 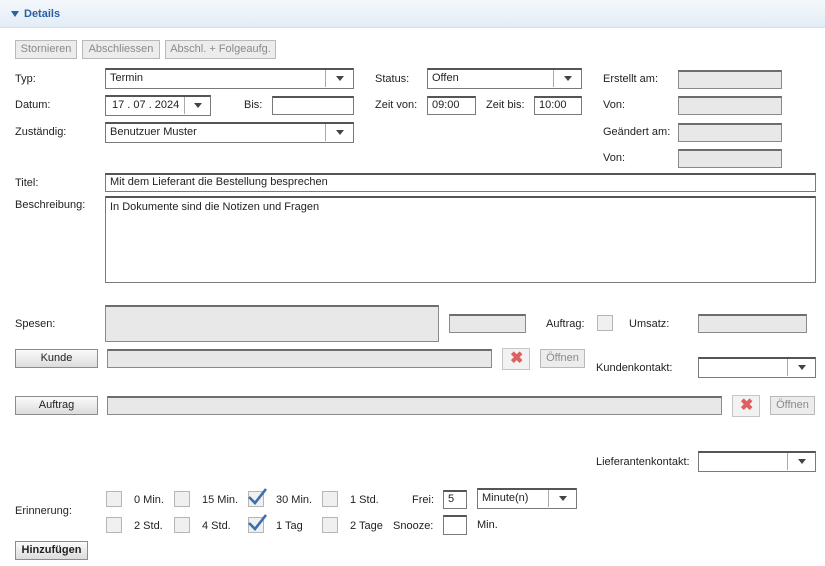 What do you see at coordinates (46, 49) in the screenshot?
I see `cancel-button: Stornieren` at bounding box center [46, 49].